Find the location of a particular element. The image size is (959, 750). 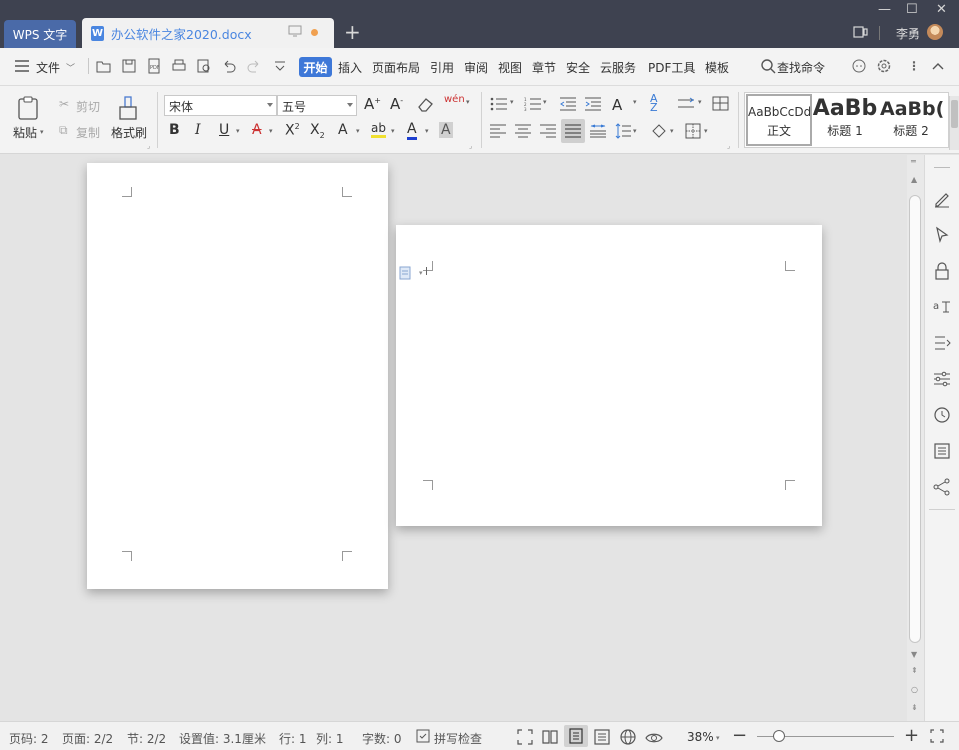

text-effect-icon: A is located at coordinates (343, 130).